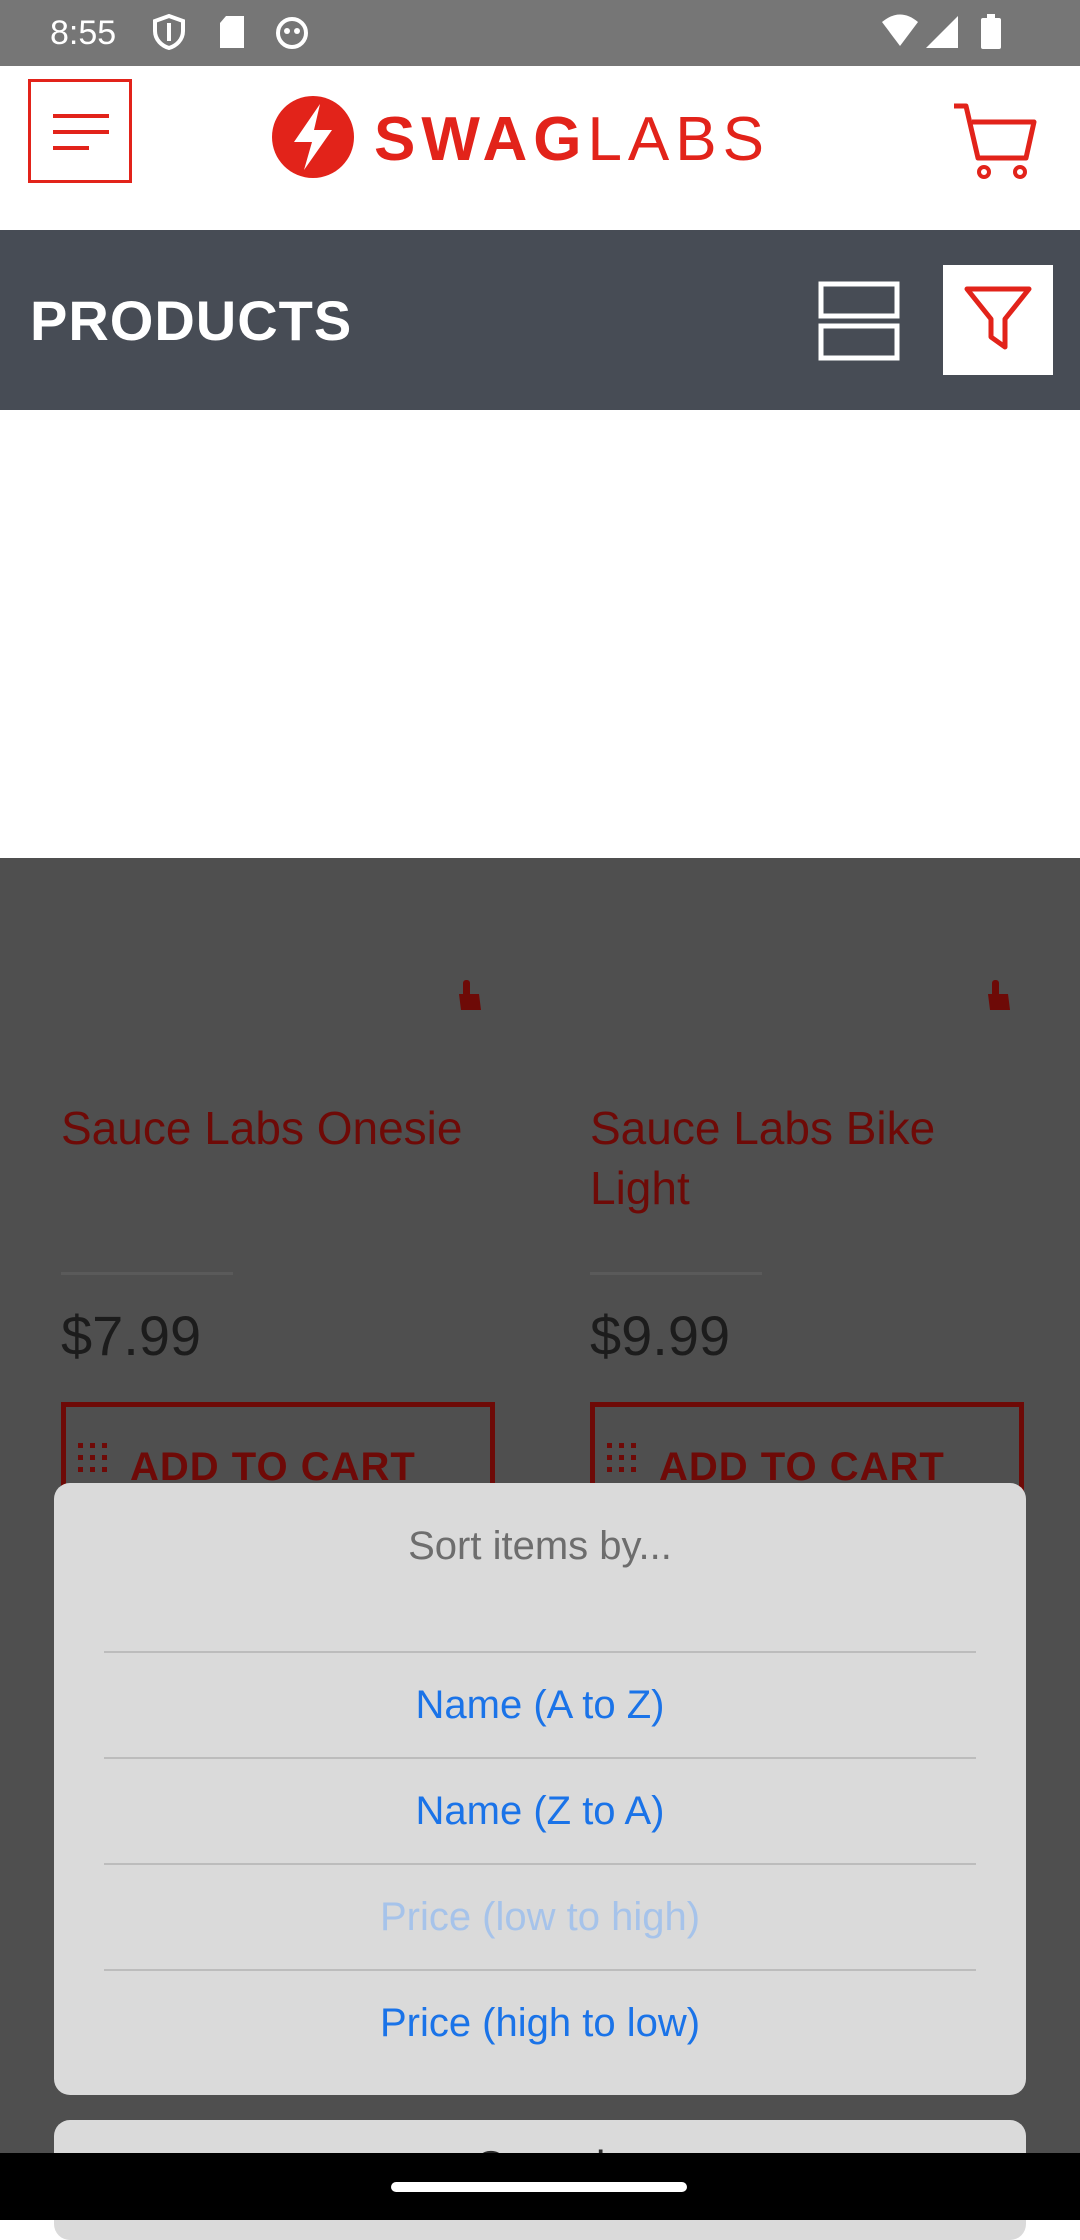  What do you see at coordinates (995, 146) in the screenshot?
I see `shopping-cart-icon` at bounding box center [995, 146].